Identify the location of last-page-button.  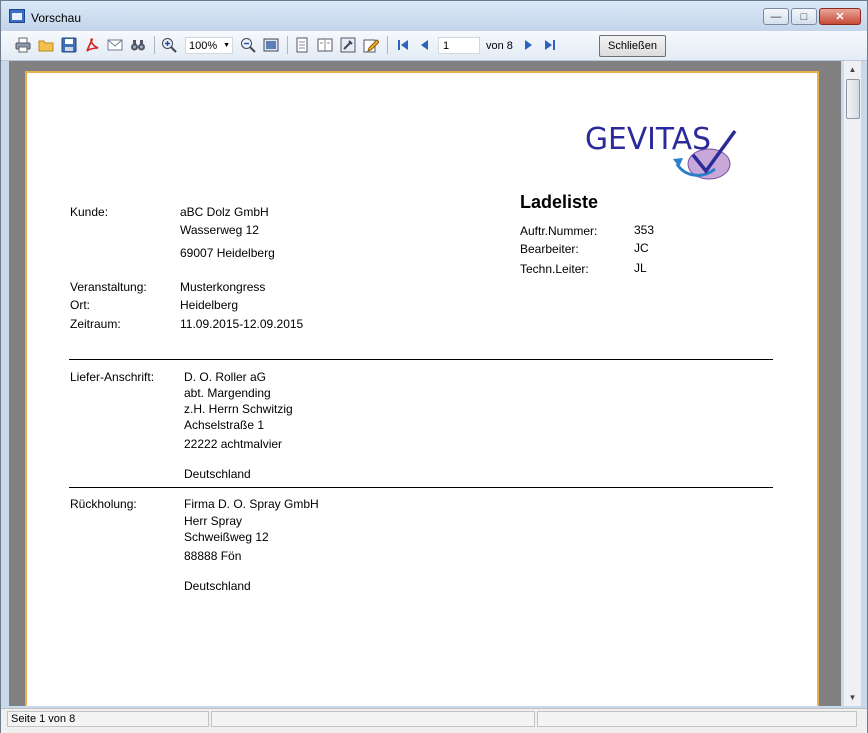
(550, 45).